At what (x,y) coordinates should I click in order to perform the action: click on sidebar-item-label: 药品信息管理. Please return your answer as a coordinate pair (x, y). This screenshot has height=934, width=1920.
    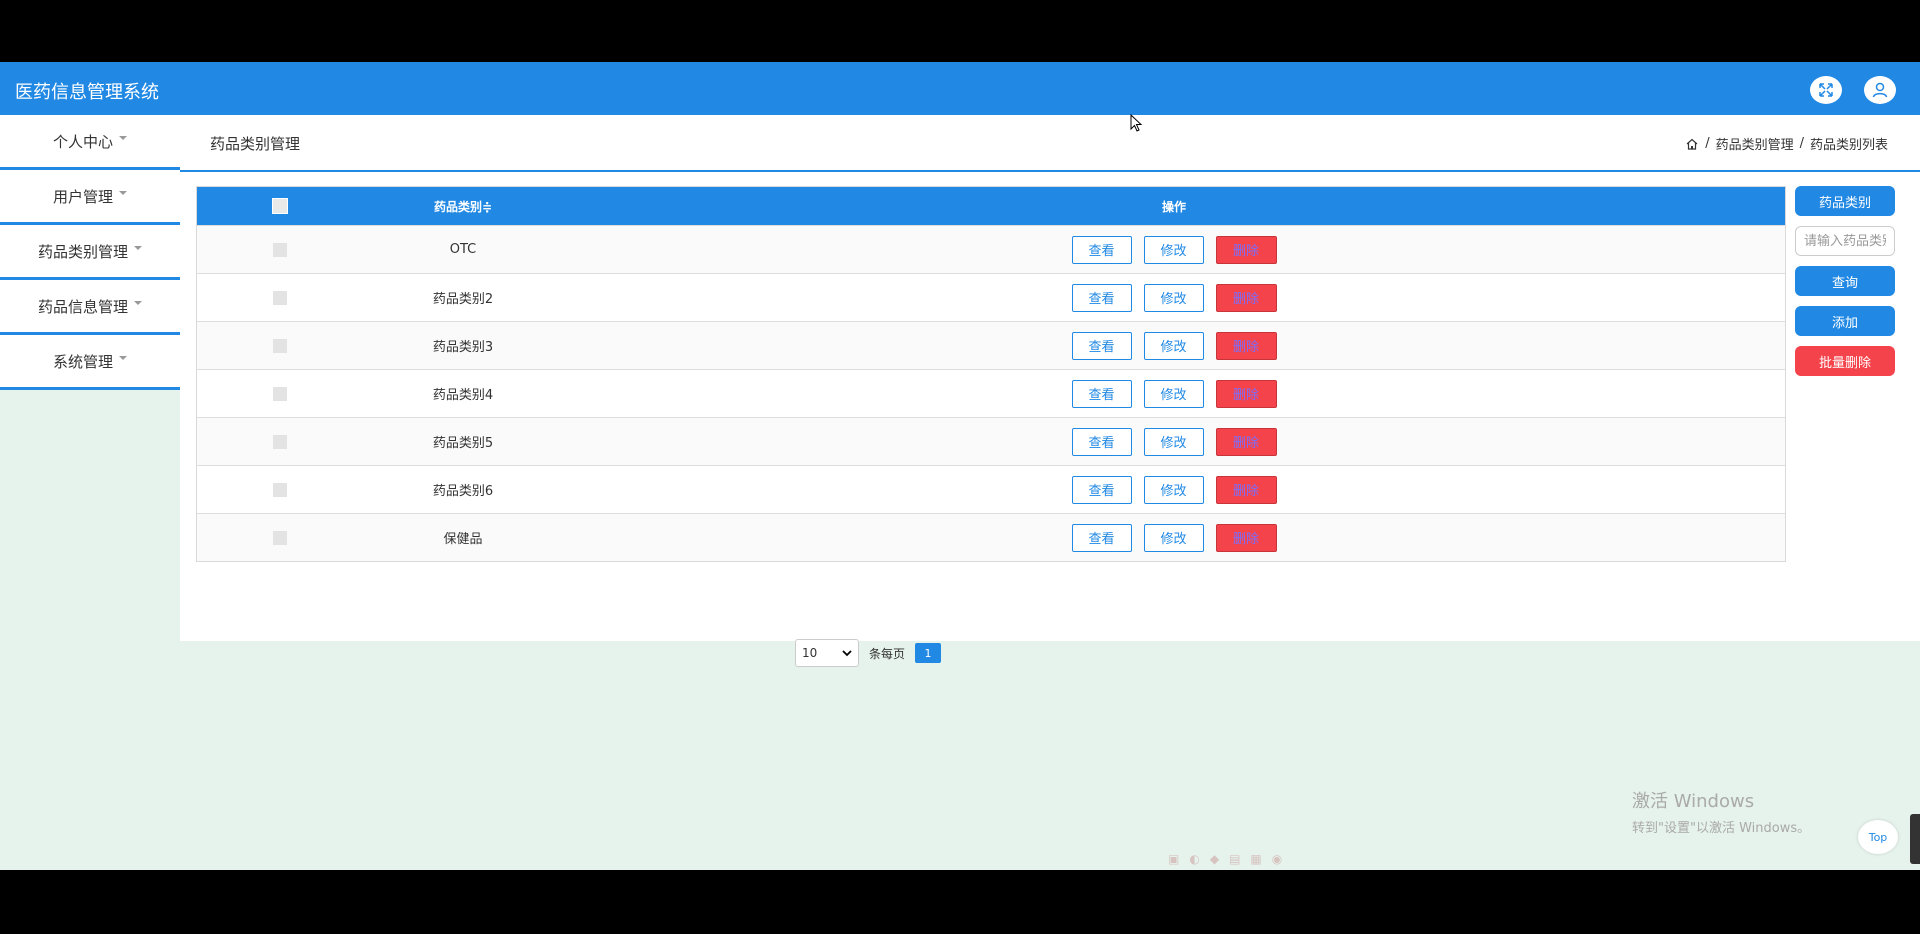
    Looking at the image, I should click on (82, 306).